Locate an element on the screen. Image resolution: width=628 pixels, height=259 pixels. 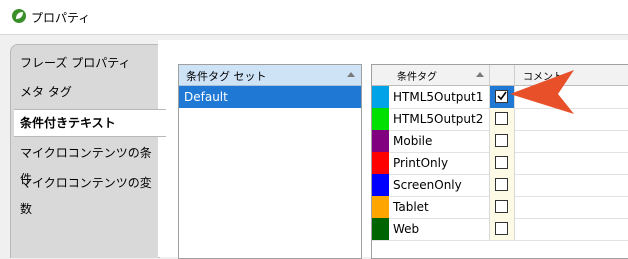
tab-label: フレーズ プロパティ is located at coordinates (75, 63).